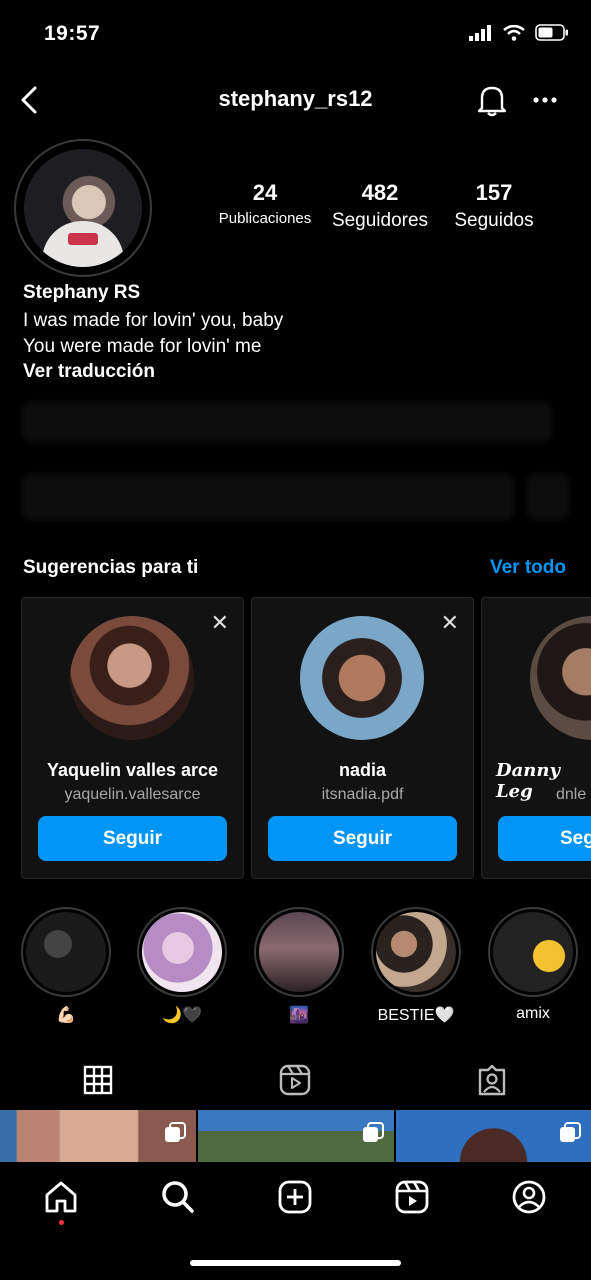 Image resolution: width=591 pixels, height=1280 pixels. What do you see at coordinates (571, 794) in the screenshot?
I see `suggestion-username: dnle` at bounding box center [571, 794].